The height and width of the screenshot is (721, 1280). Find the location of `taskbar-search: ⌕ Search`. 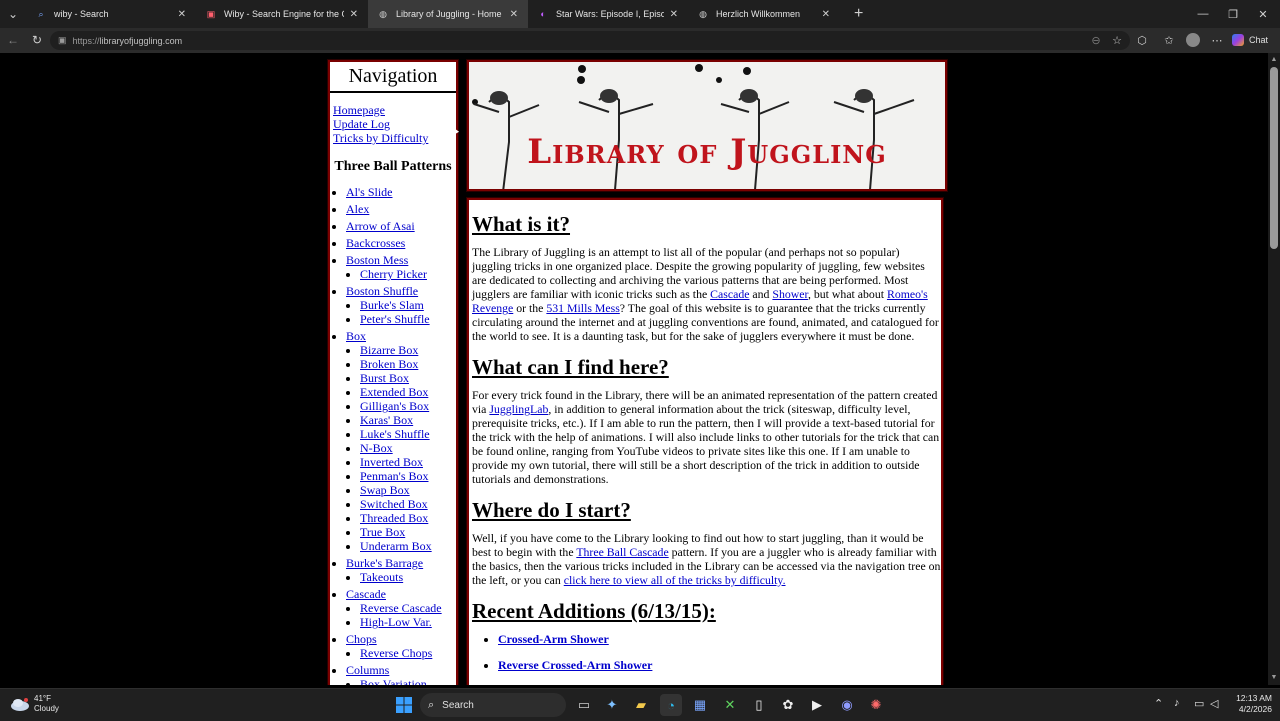

taskbar-search: ⌕ Search is located at coordinates (493, 705).